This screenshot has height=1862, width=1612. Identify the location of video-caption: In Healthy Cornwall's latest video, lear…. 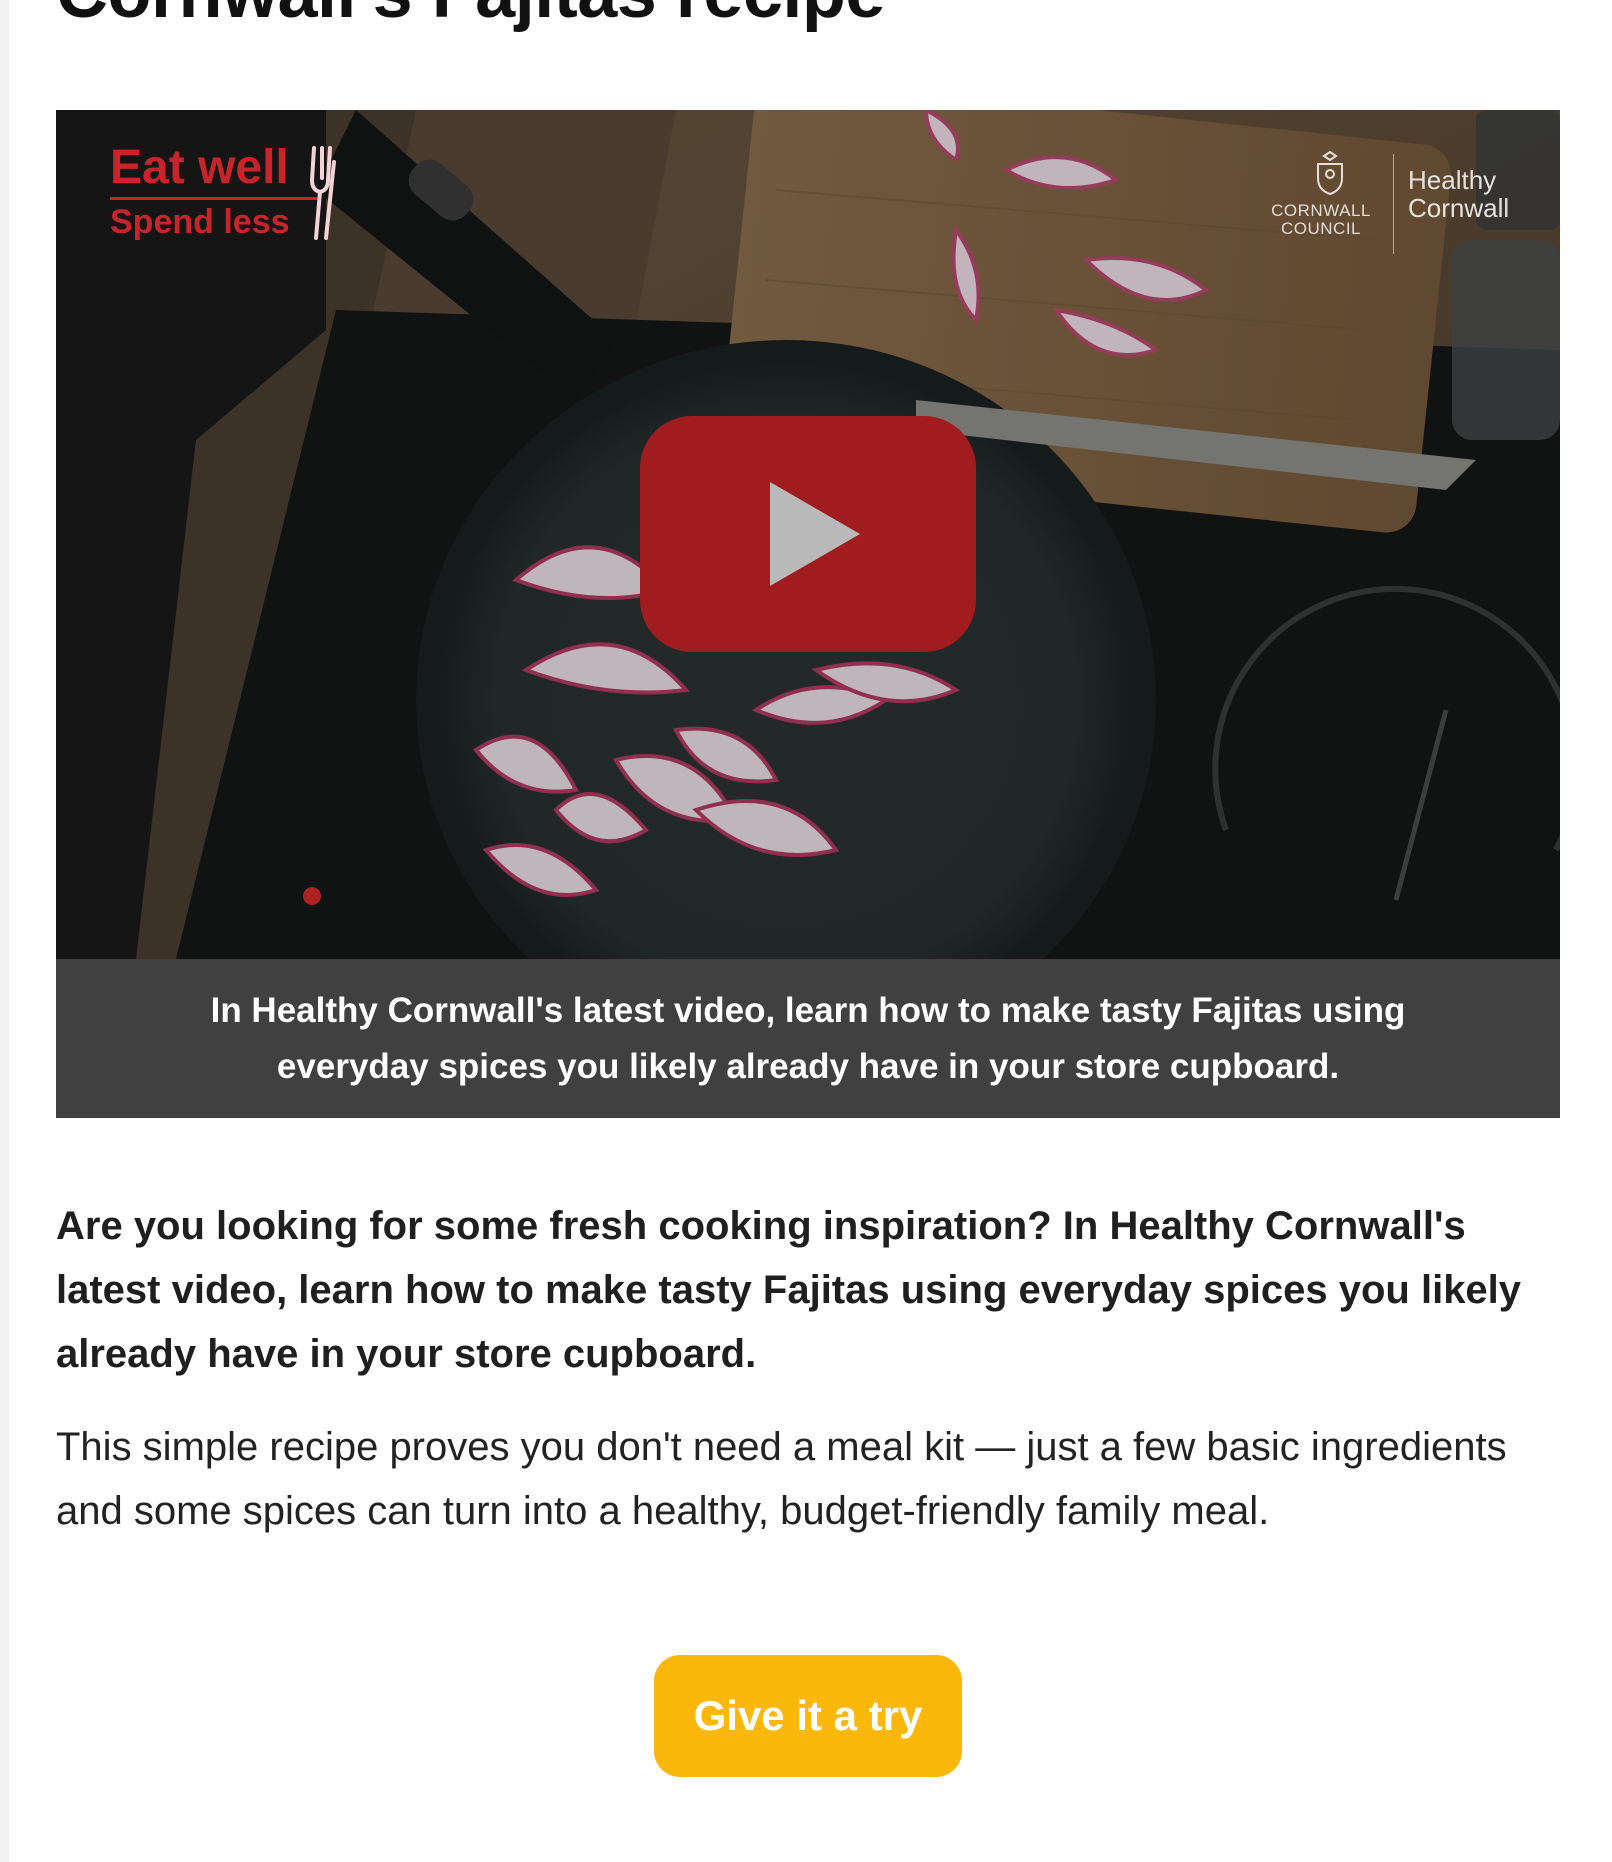
(808, 1038).